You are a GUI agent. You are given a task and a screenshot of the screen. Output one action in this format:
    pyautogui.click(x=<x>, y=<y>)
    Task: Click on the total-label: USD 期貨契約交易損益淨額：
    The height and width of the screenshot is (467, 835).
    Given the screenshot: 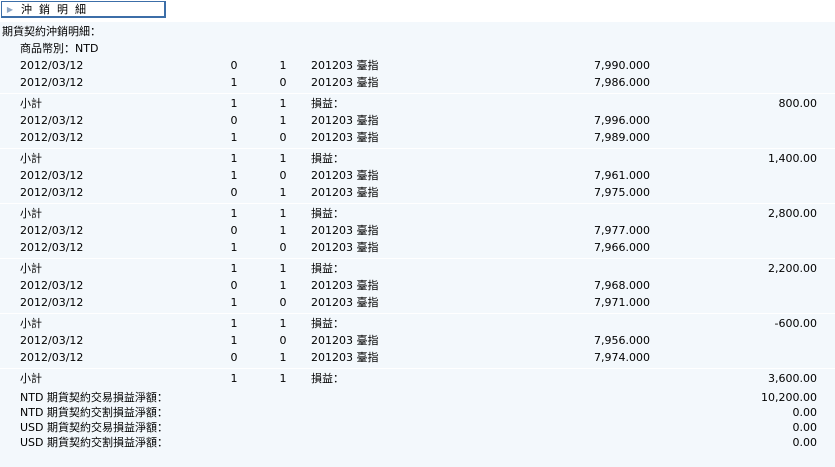 What is the action you would take?
    pyautogui.click(x=94, y=427)
    